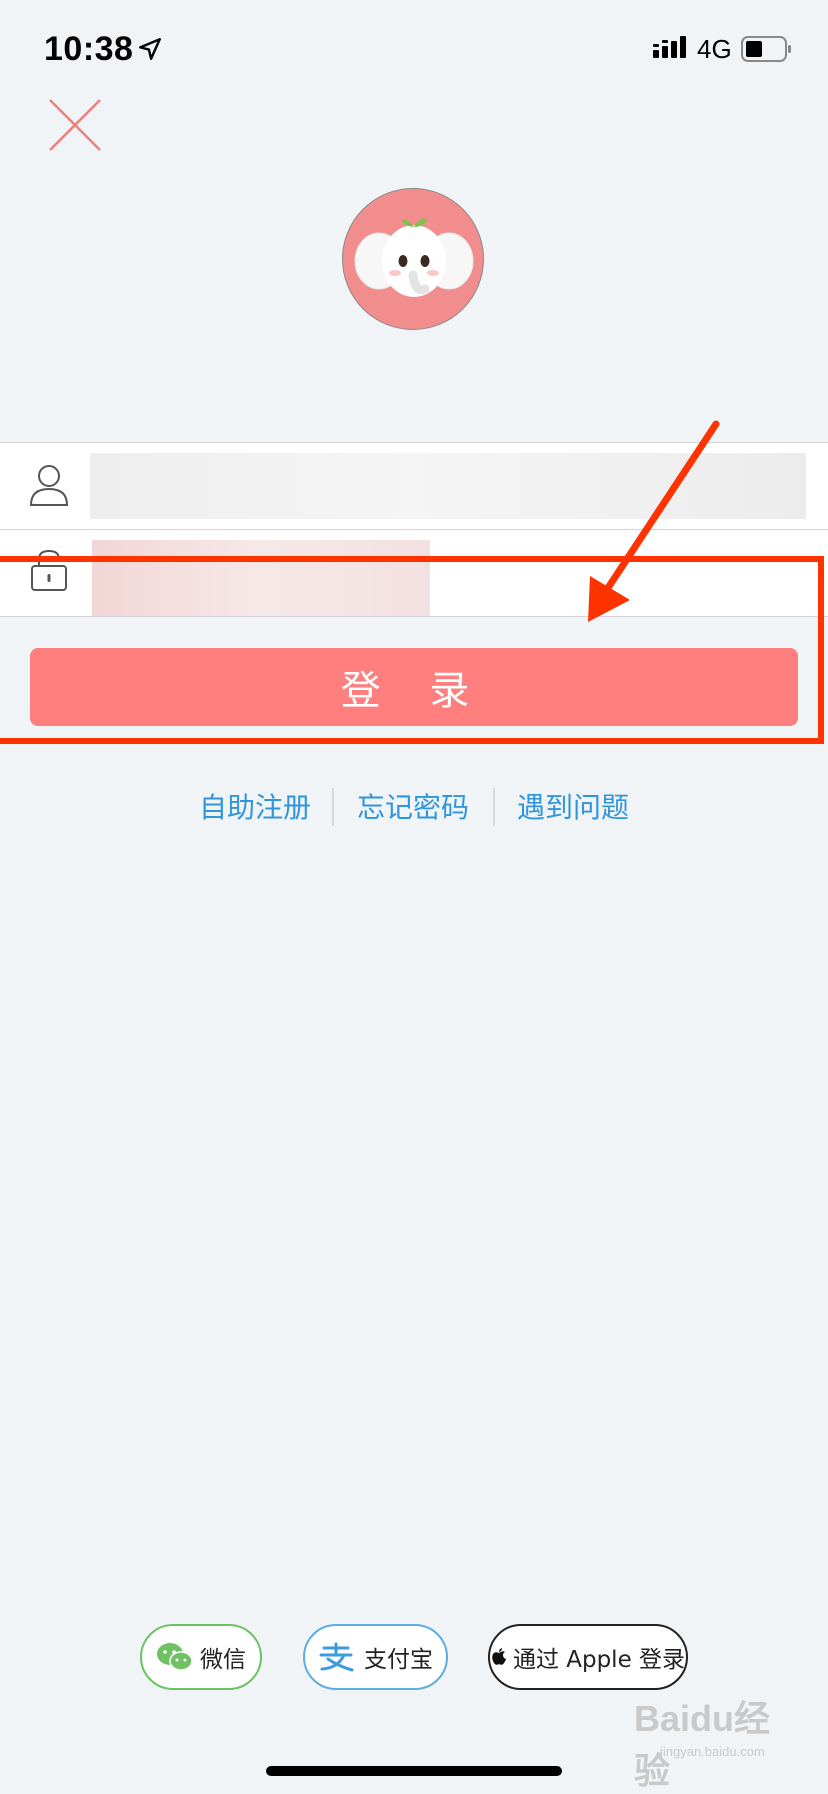 The image size is (828, 1794). What do you see at coordinates (89, 49) in the screenshot?
I see `status-time: 10:38` at bounding box center [89, 49].